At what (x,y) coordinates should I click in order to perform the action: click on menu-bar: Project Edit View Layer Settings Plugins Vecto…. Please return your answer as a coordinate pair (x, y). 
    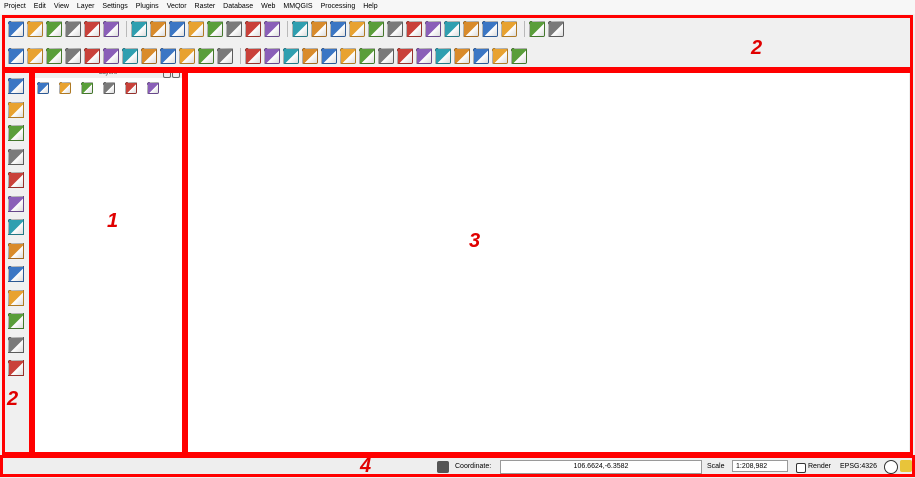
    Looking at the image, I should click on (457, 7).